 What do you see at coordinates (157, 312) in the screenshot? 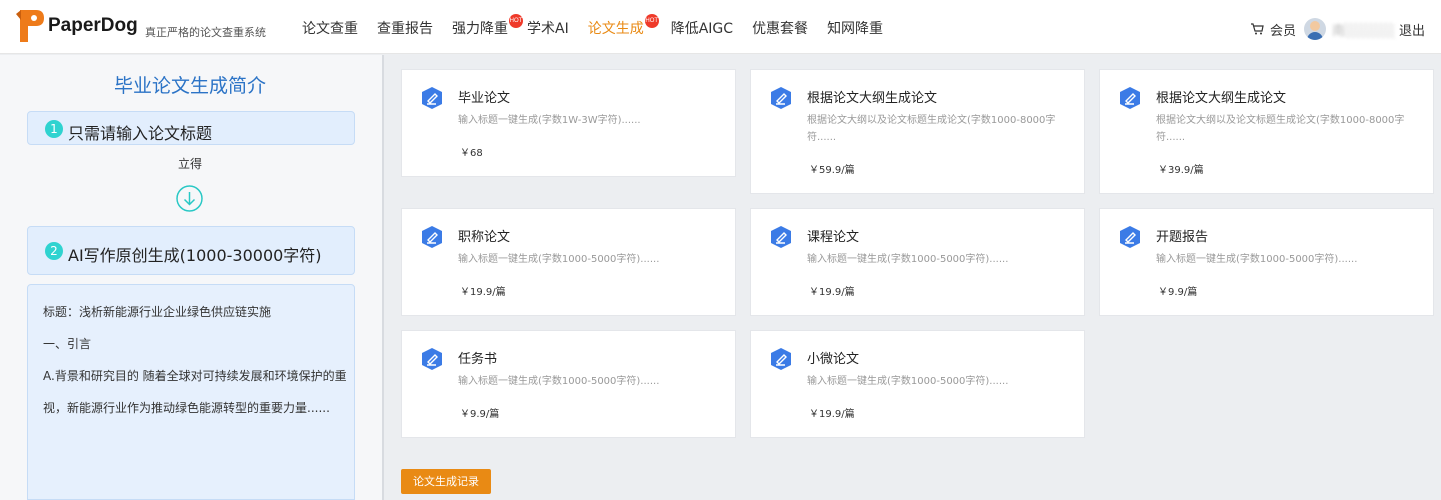
I see `sample-line: 标题：浅析新能源行业企业绿色供应链实施` at bounding box center [157, 312].